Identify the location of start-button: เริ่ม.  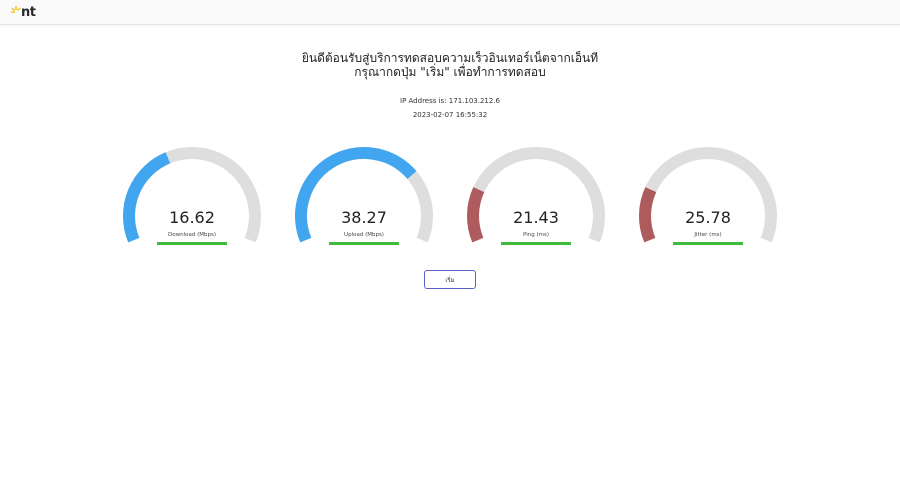
(450, 279).